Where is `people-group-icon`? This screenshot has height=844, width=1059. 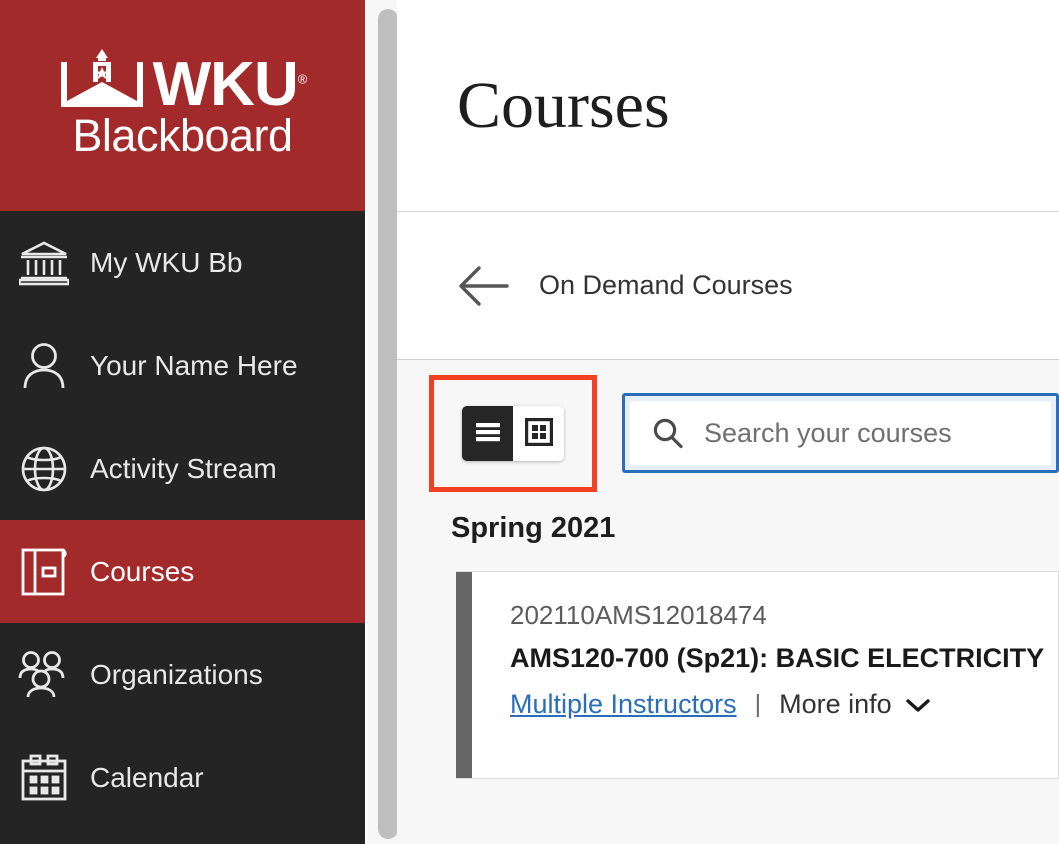 people-group-icon is located at coordinates (44, 675).